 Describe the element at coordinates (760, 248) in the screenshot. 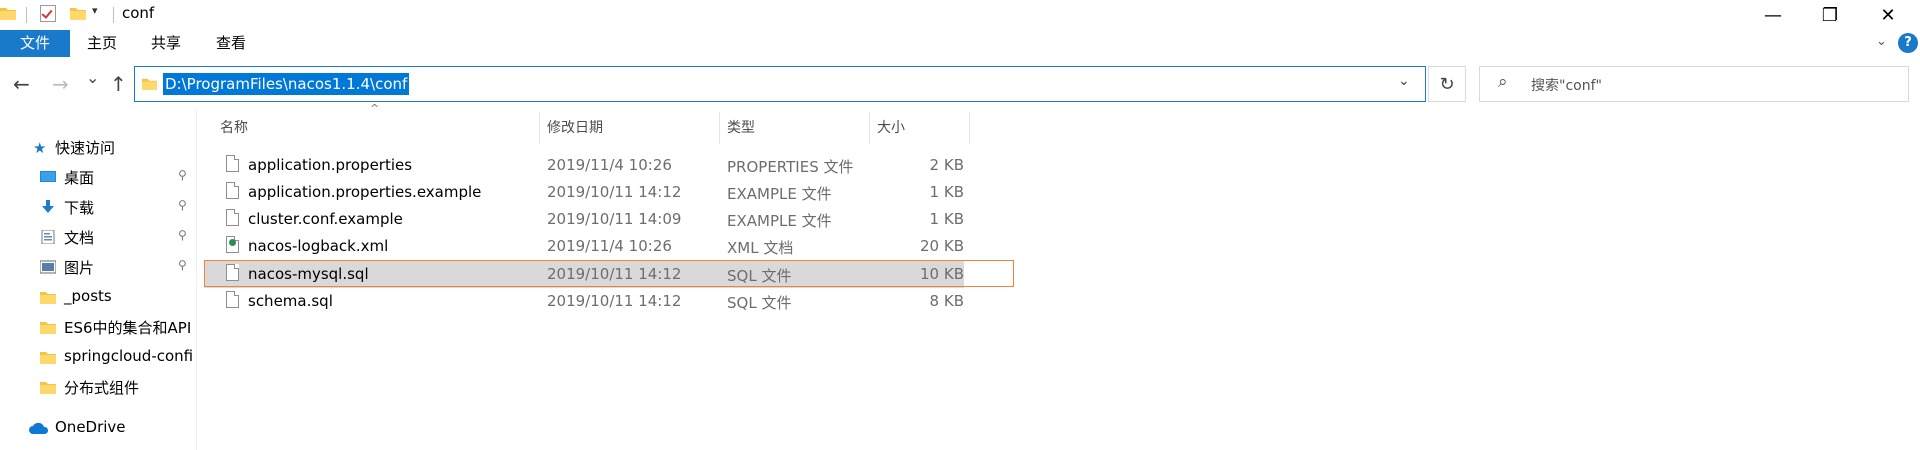

I see `file-type: XML 文档` at that location.